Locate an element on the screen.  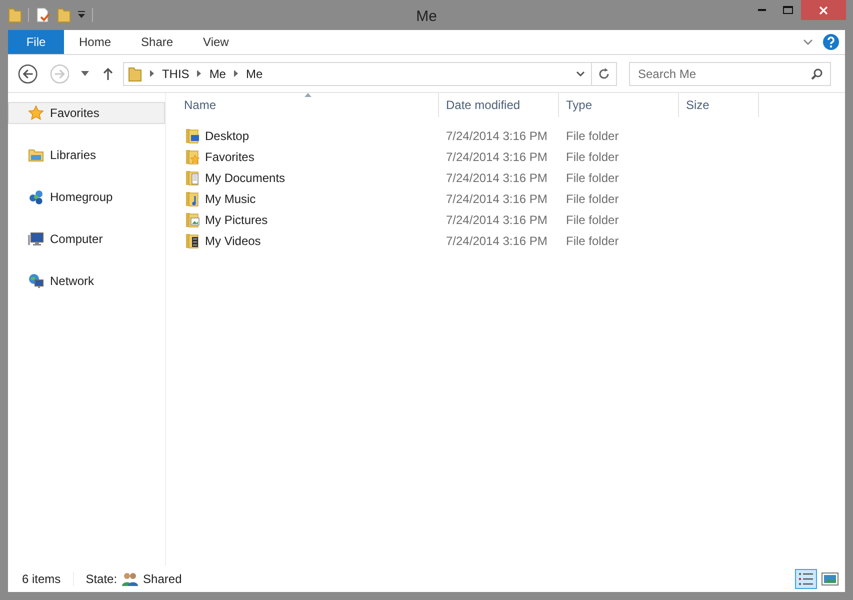
ribbon-tab: Share is located at coordinates (157, 42).